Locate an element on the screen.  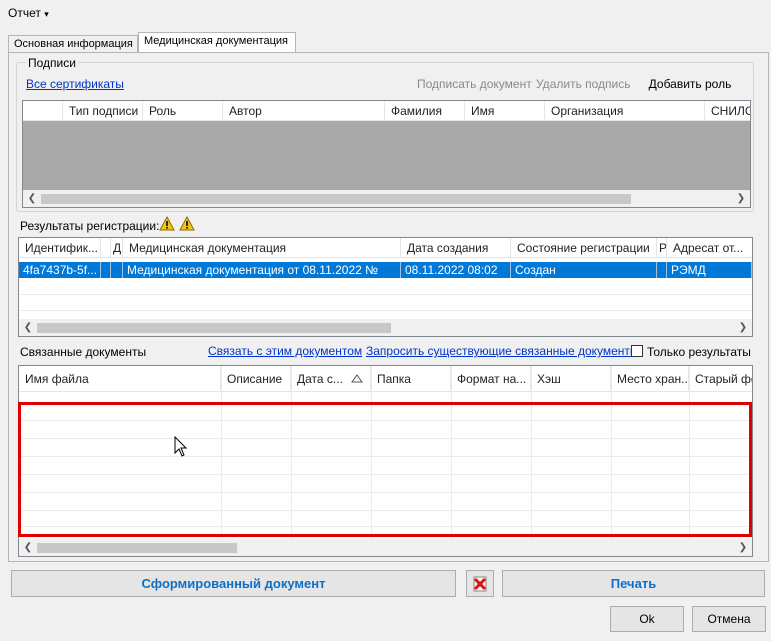
report-menu: Отчет ▾ is located at coordinates (28, 13).